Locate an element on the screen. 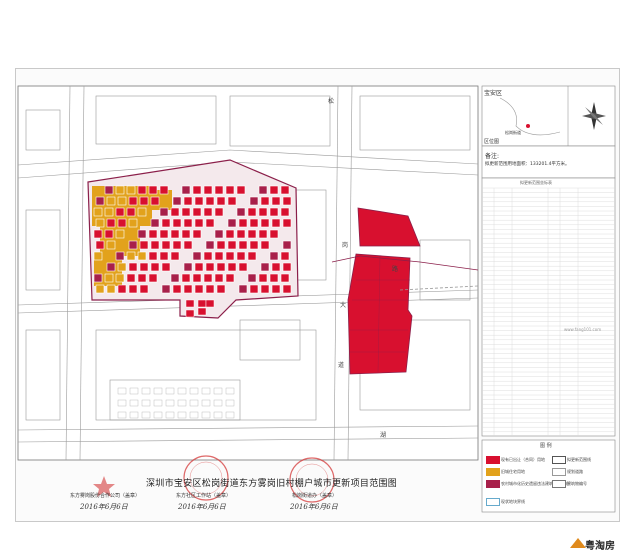 This screenshot has width=620, height=556. signature-org: 东方社区工作站（盖章） is located at coordinates (204, 496).